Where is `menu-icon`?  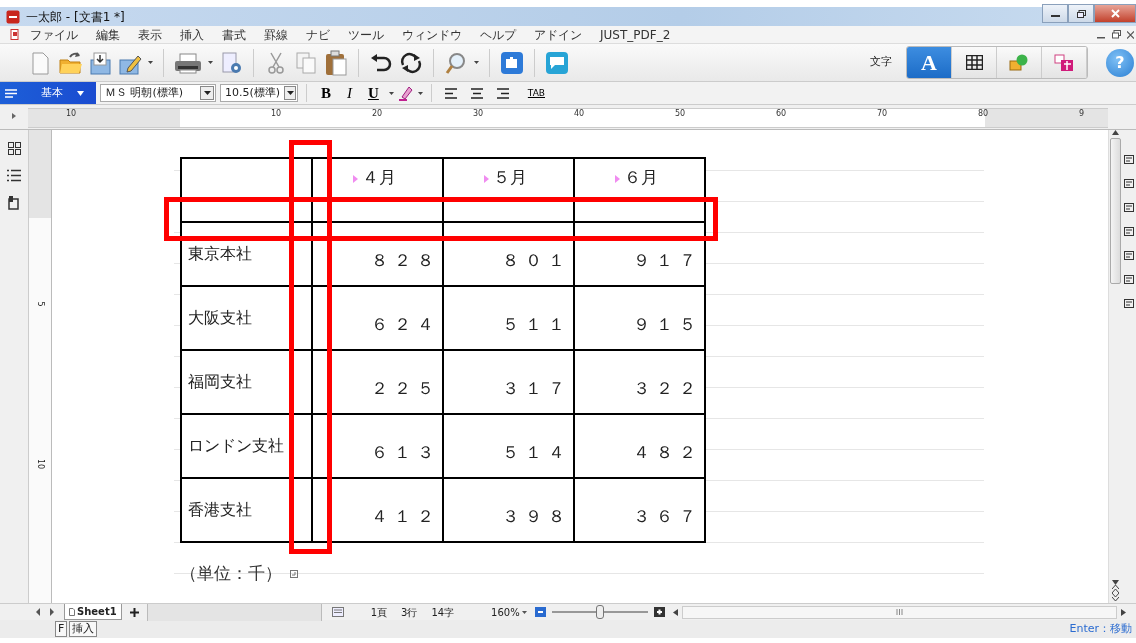 menu-icon is located at coordinates (11, 93).